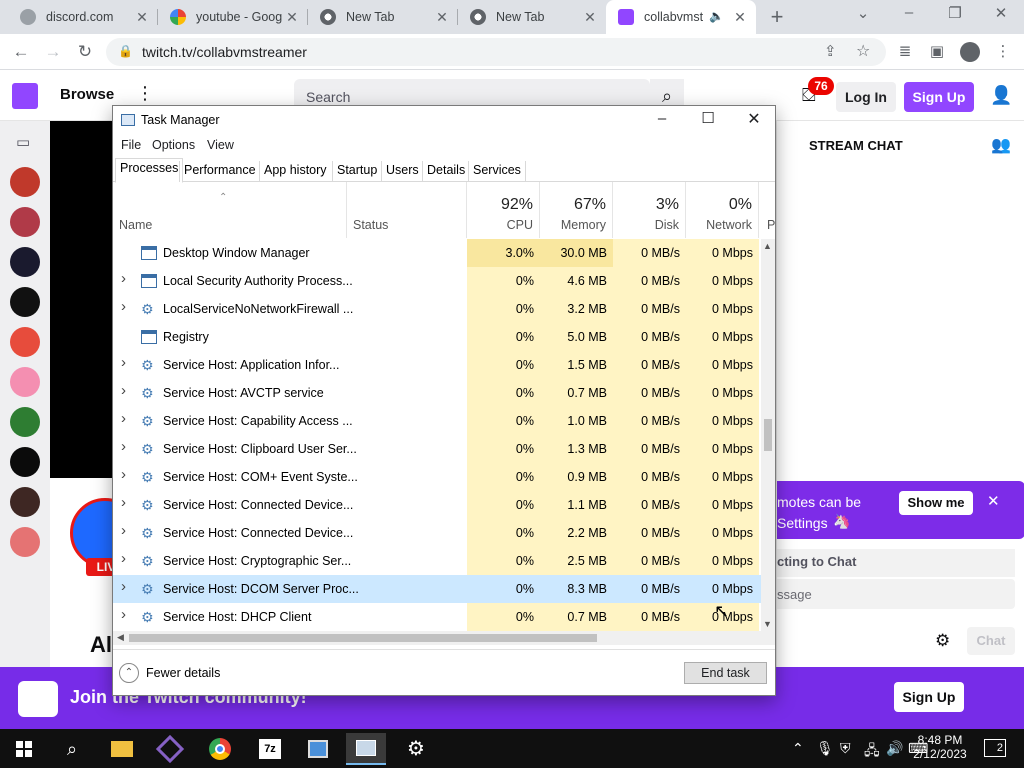 Image resolution: width=1024 pixels, height=768 pixels. Describe the element at coordinates (318, 749) in the screenshot. I see `network-app-icon` at that location.